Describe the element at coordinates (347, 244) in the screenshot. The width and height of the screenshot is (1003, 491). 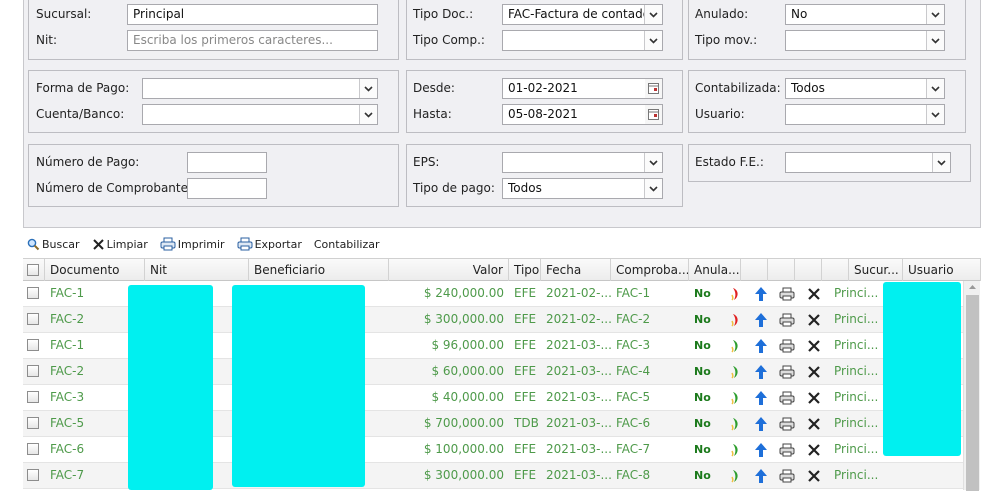
I see `contabilizar-button: Contabilizar` at that location.